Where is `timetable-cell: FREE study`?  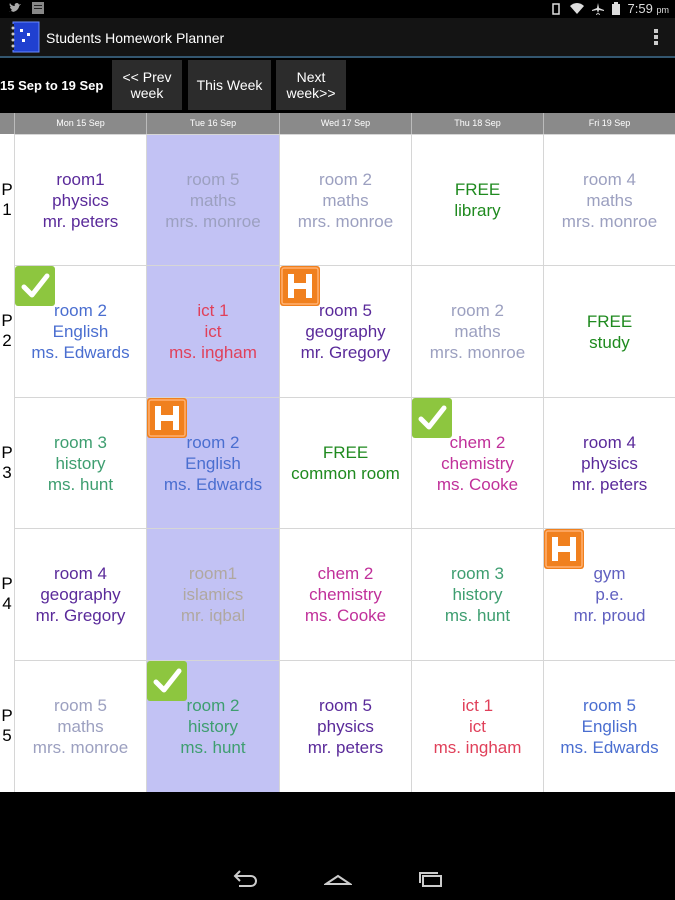
timetable-cell: FREE study is located at coordinates (609, 331).